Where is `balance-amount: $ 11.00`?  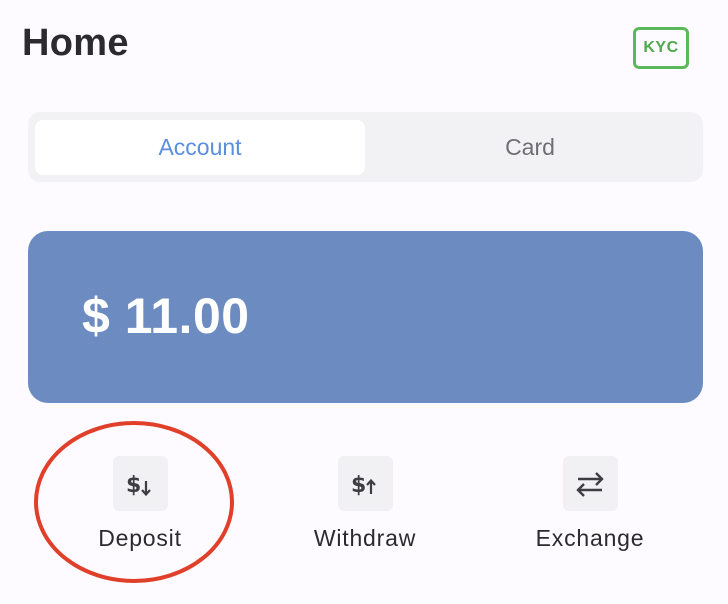
balance-amount: $ 11.00 is located at coordinates (166, 316).